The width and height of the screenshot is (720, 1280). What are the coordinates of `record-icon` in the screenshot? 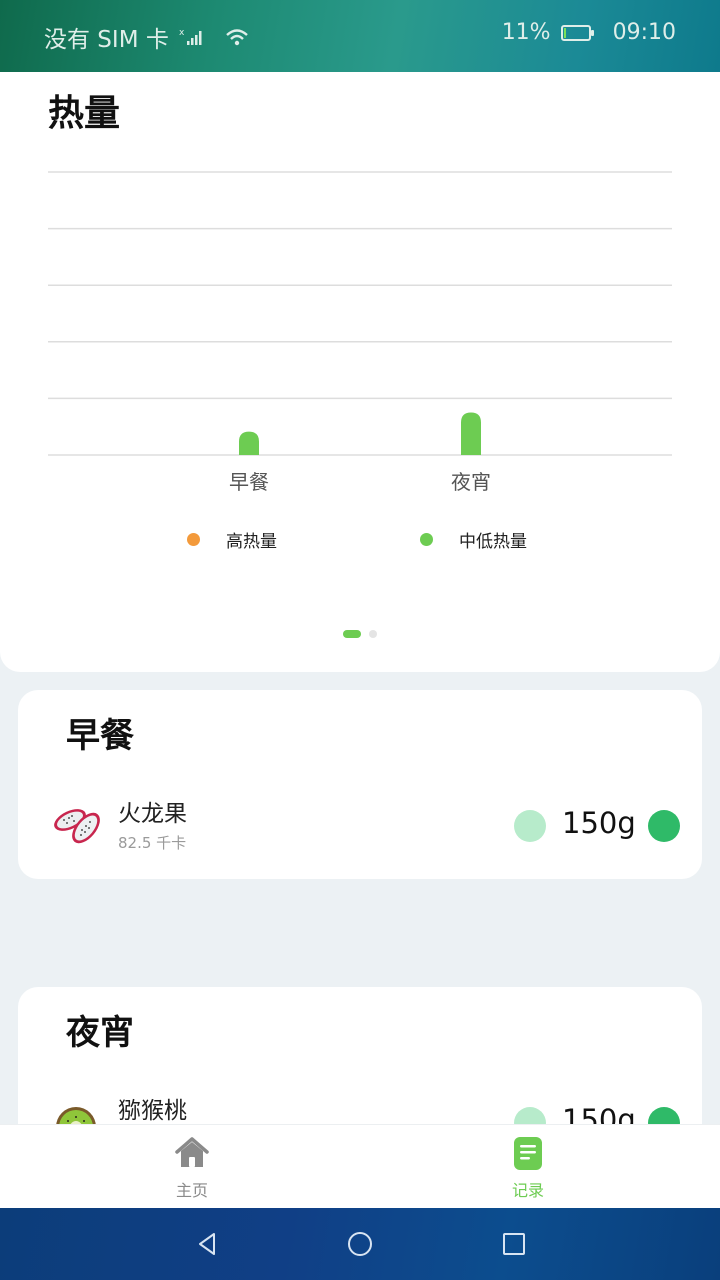 It's located at (528, 1153).